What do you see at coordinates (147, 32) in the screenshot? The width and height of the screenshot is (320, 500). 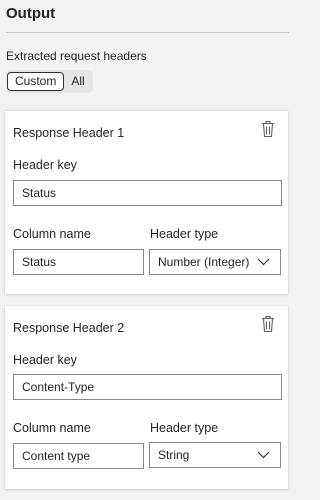 I see `title-divider` at bounding box center [147, 32].